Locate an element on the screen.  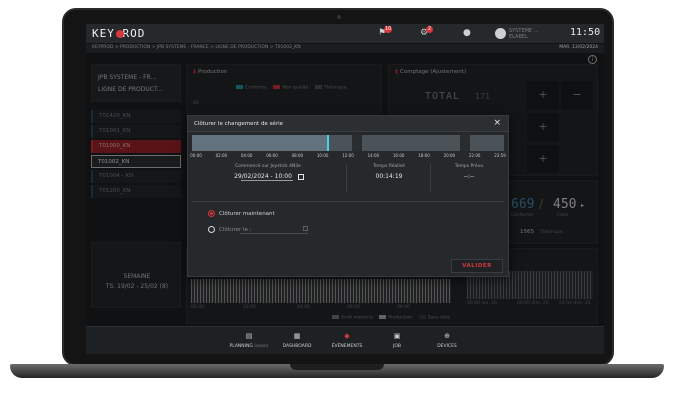
close-date-input is located at coordinates (274, 230).